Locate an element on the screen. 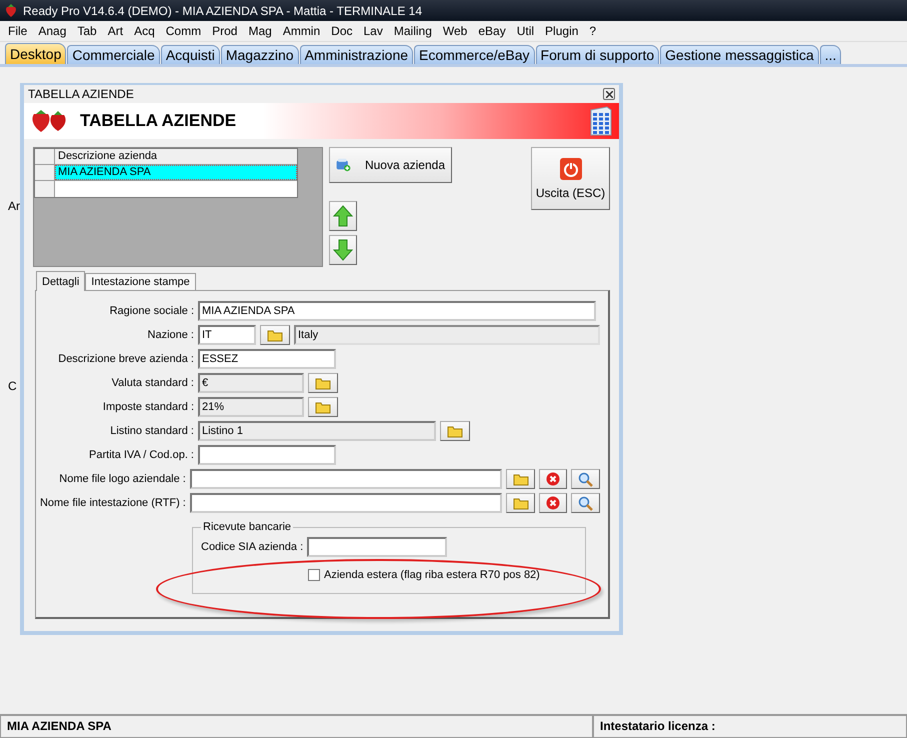  checkbox is located at coordinates (314, 575).